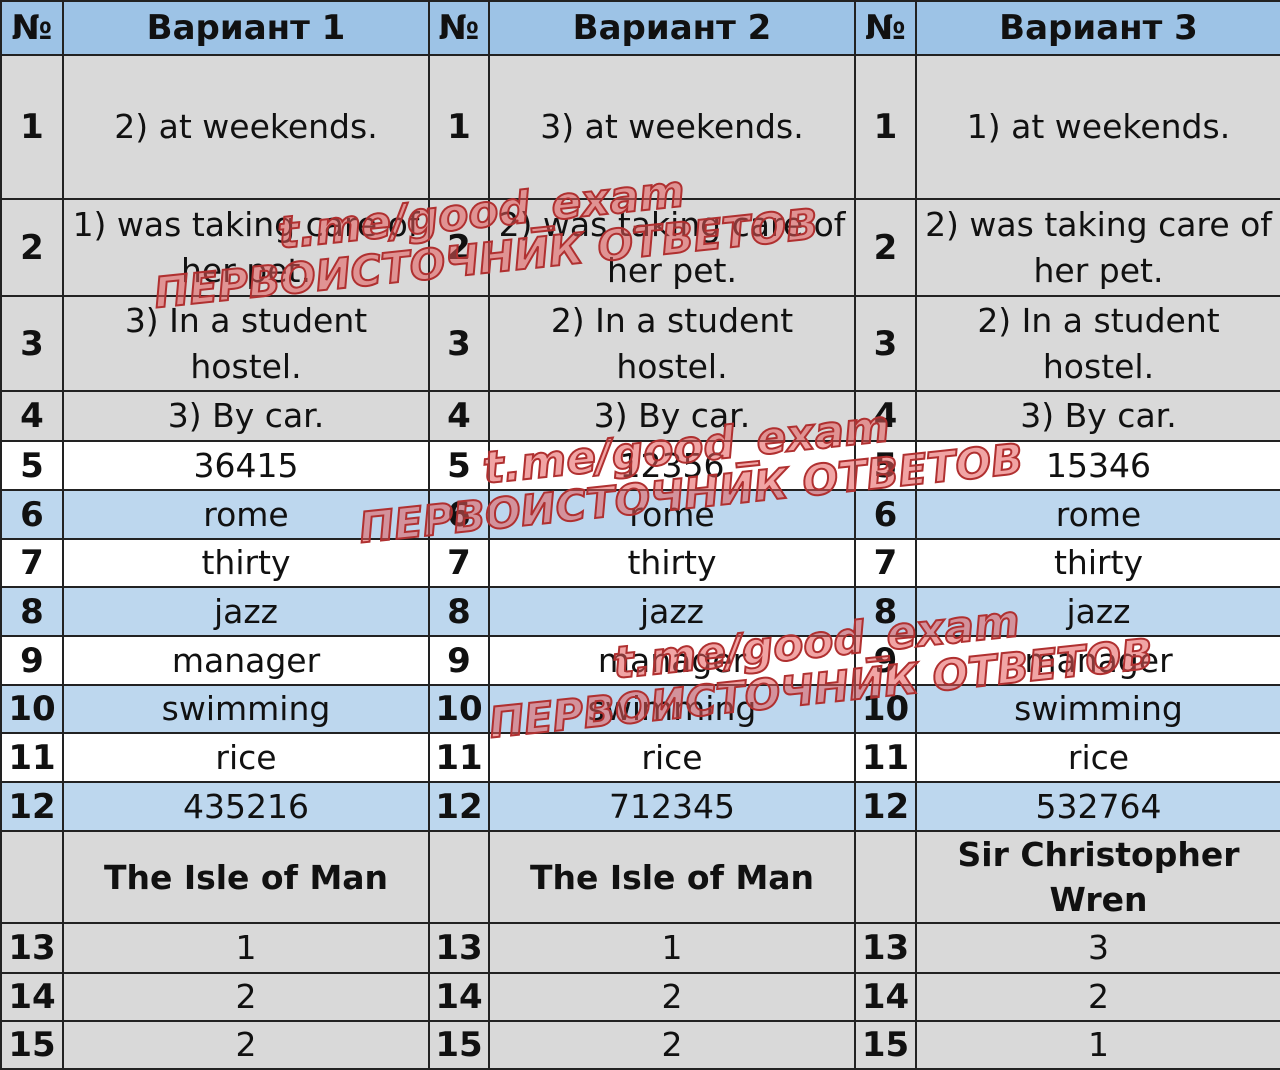 The image size is (1280, 1070). Describe the element at coordinates (672, 806) in the screenshot. I see `answer-variant-2: 712345` at that location.